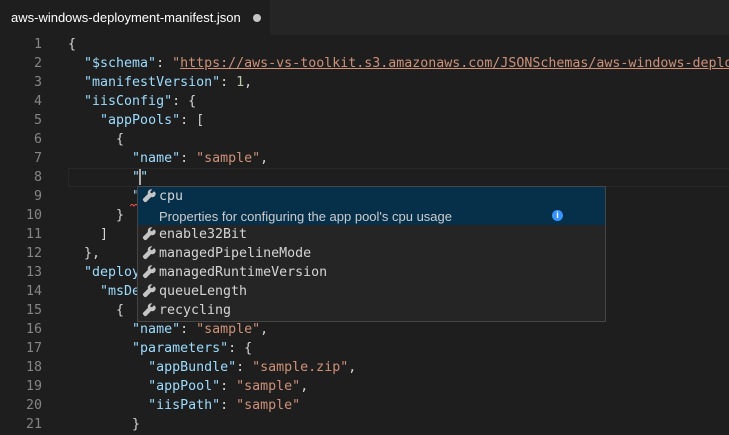 The image size is (729, 435). Describe the element at coordinates (140, 120) in the screenshot. I see `code-token: "appPools"` at that location.